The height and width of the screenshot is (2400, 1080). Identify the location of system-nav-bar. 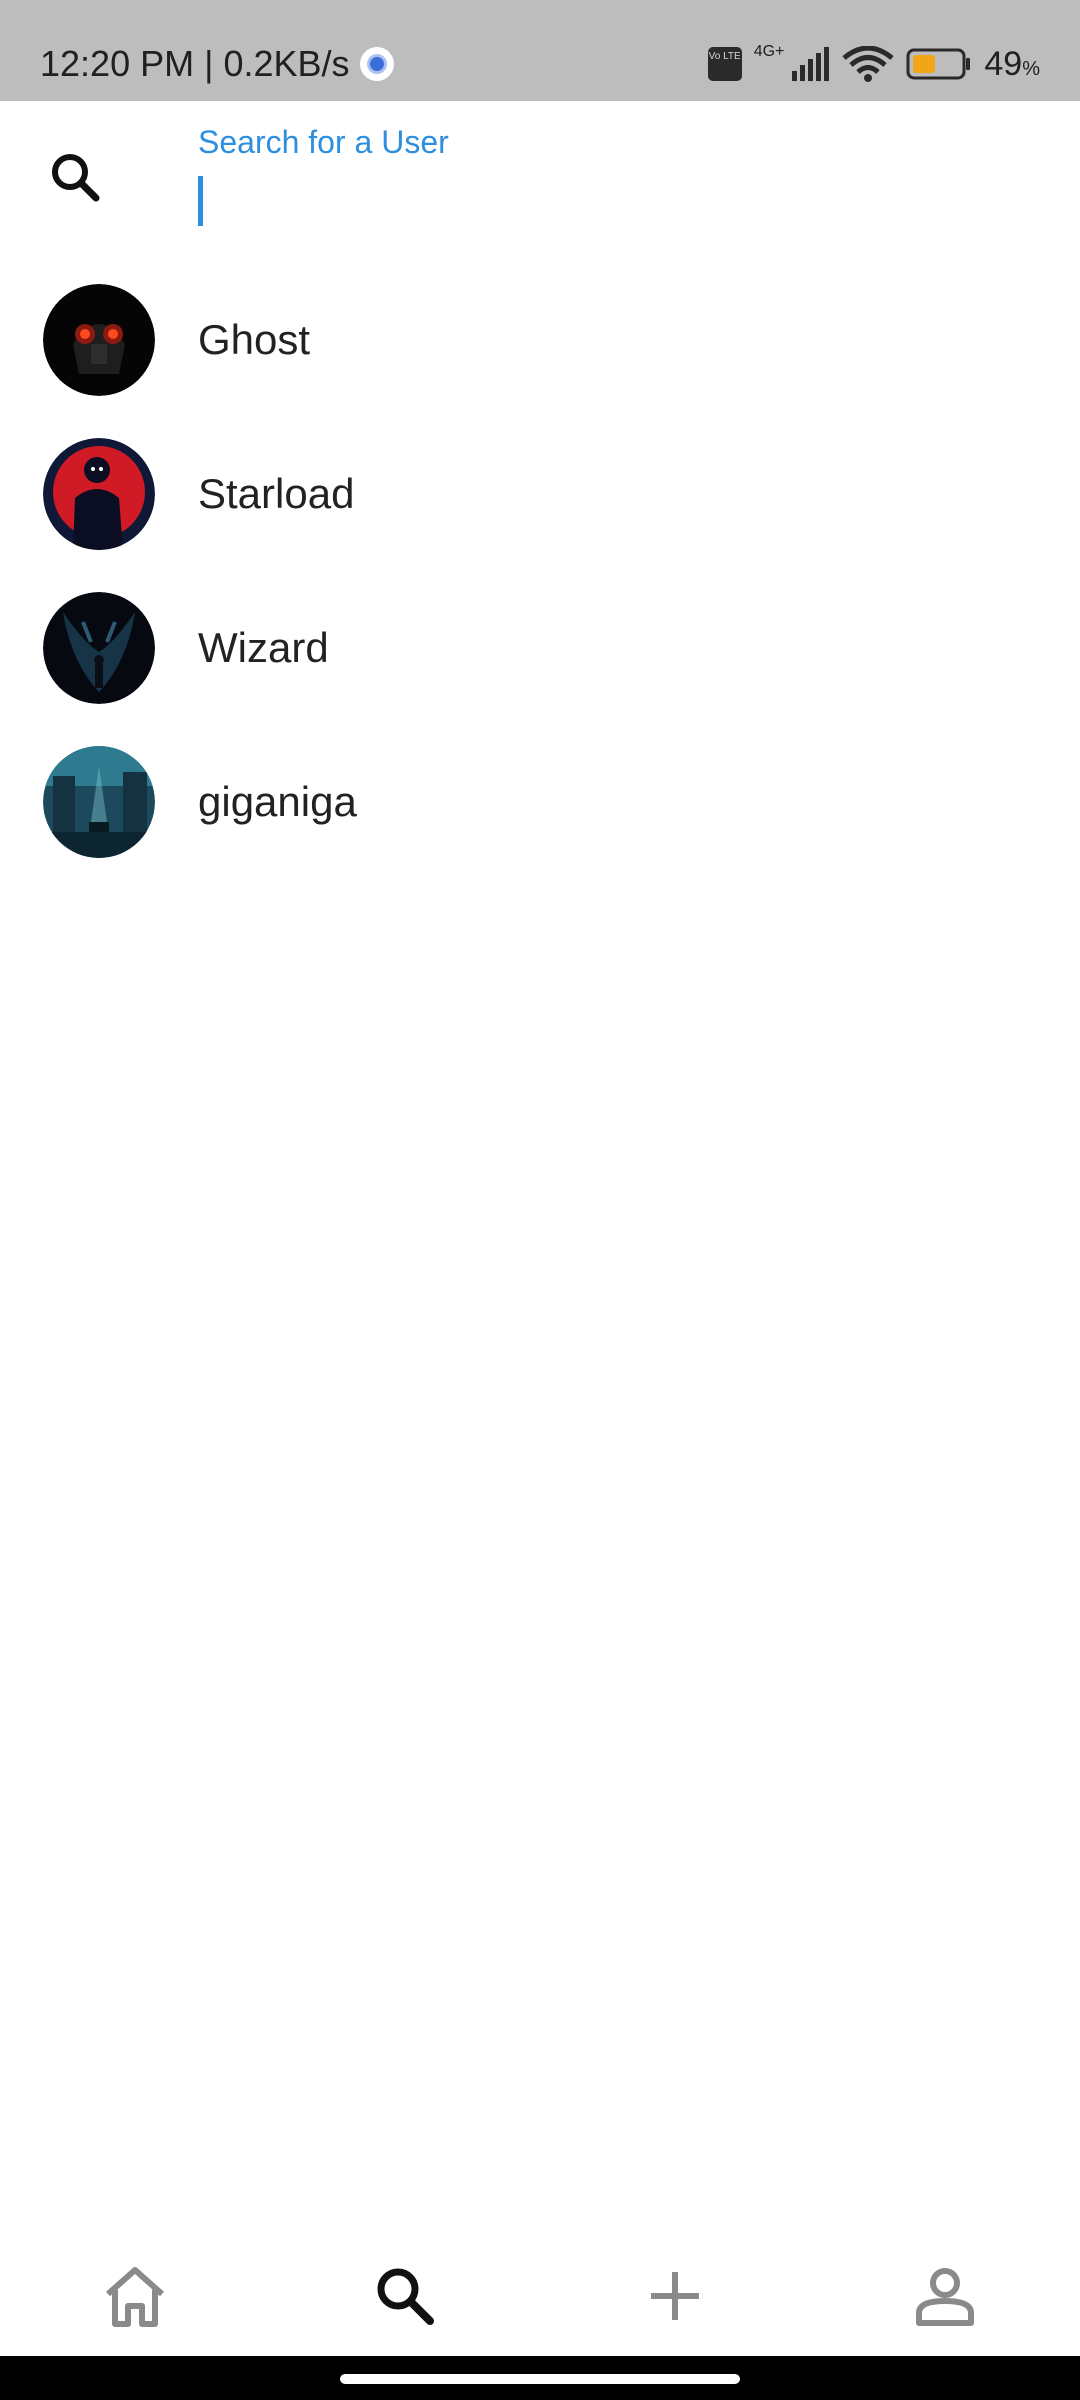
(540, 2378).